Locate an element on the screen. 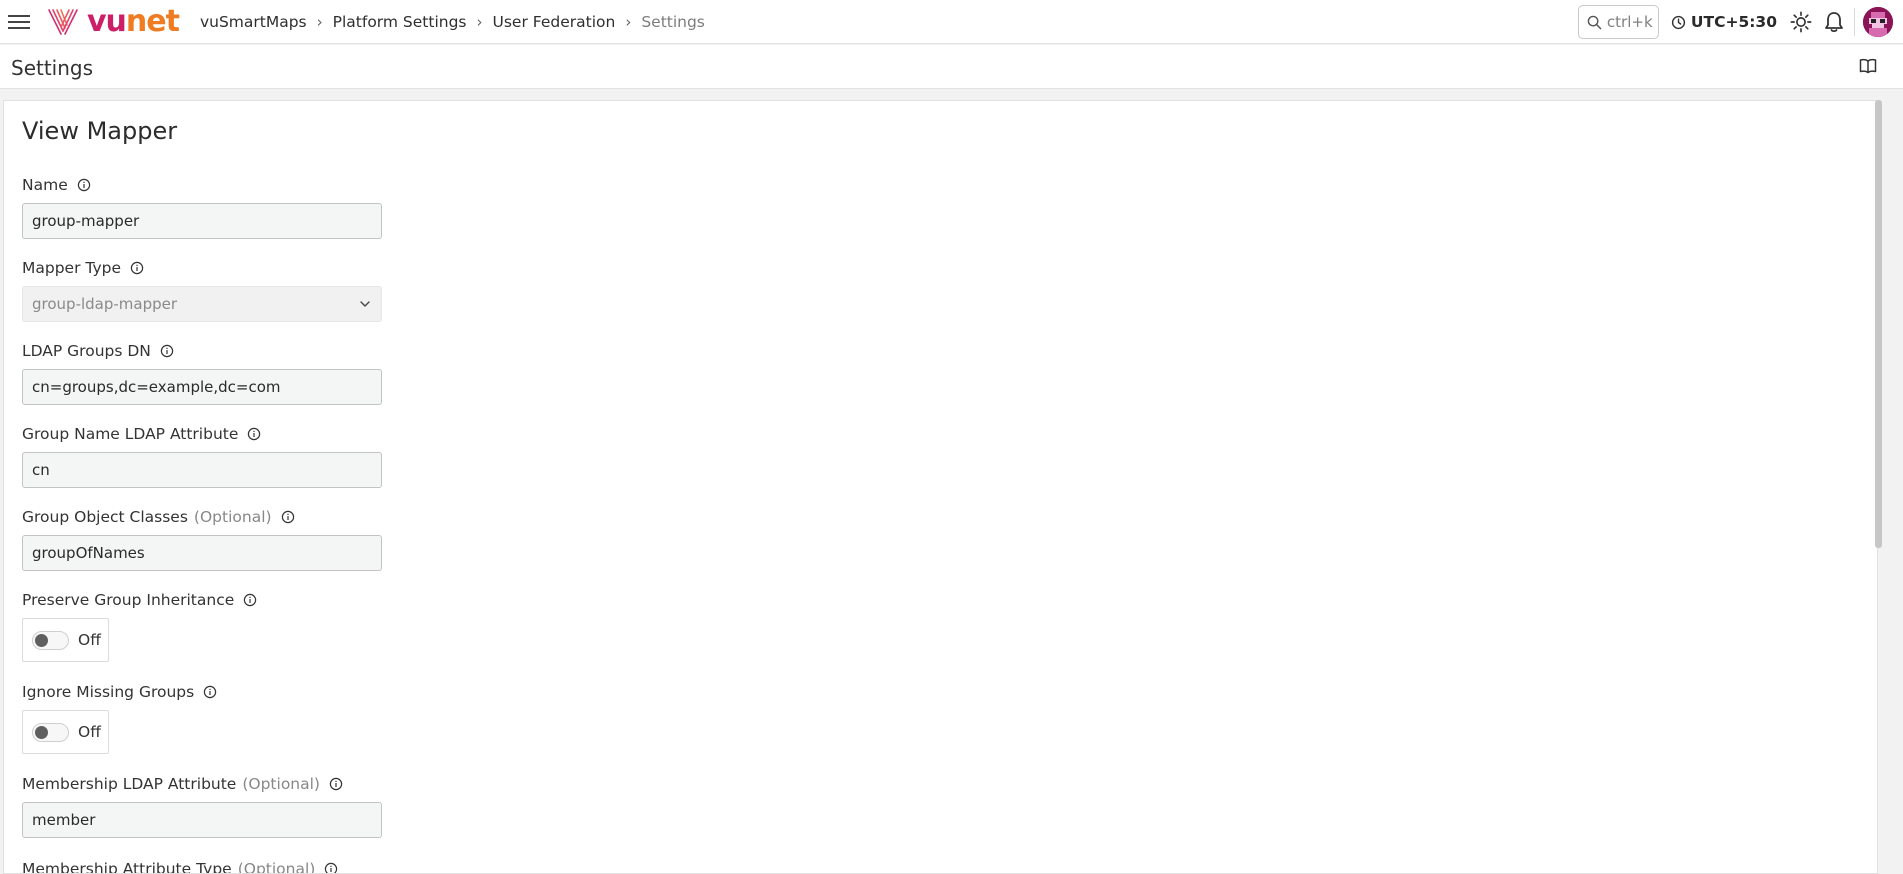  vunet-logo: vunet is located at coordinates (113, 22).